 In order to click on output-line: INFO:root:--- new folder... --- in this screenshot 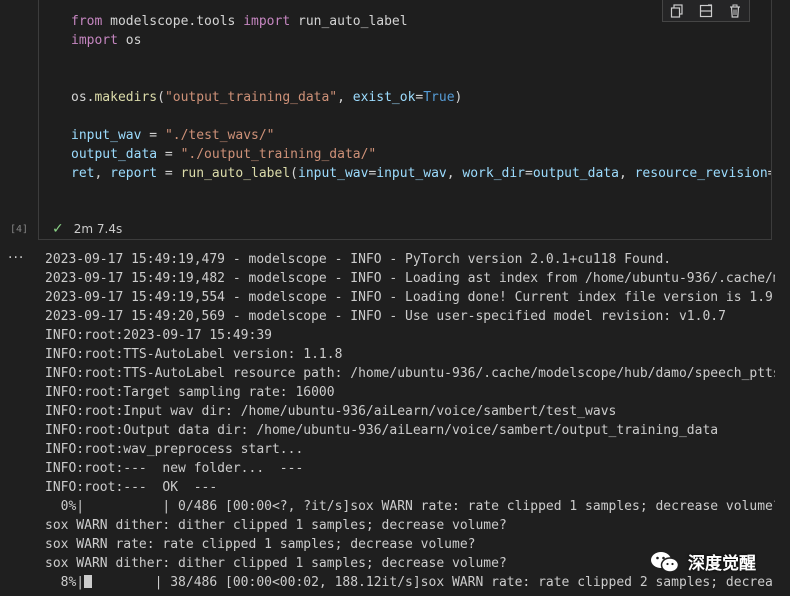, I will do `click(174, 468)`.